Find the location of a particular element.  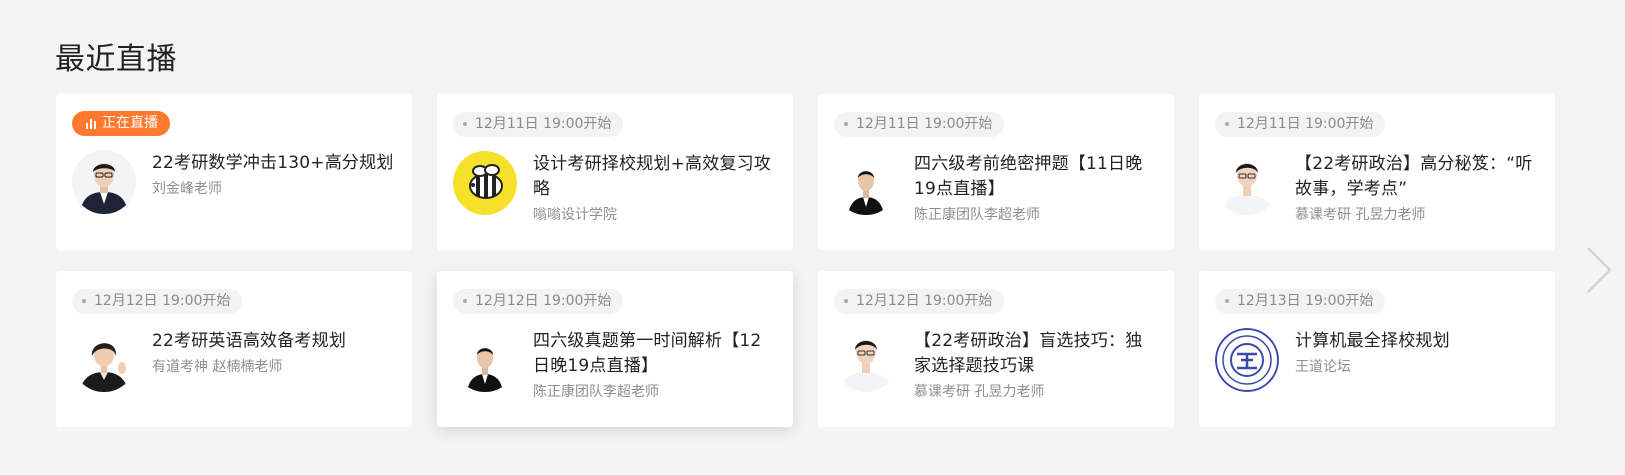

live-card: 12月12日 19:00开始 22考研英语高效备考规划 有道考神 赵楠楠老师 is located at coordinates (234, 349).